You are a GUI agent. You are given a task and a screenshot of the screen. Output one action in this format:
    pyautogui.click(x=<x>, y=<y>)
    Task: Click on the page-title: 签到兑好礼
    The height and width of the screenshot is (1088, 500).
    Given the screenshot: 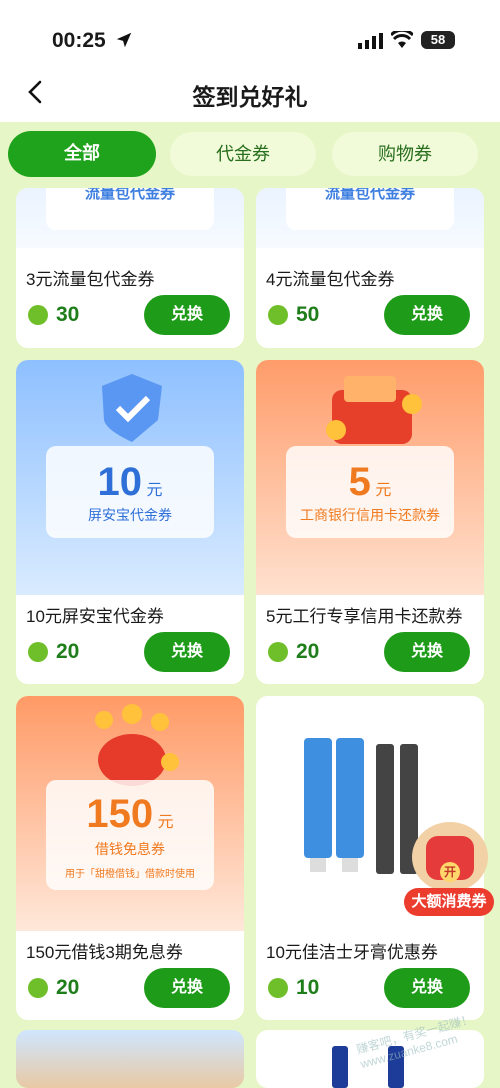 What is the action you would take?
    pyautogui.click(x=250, y=97)
    